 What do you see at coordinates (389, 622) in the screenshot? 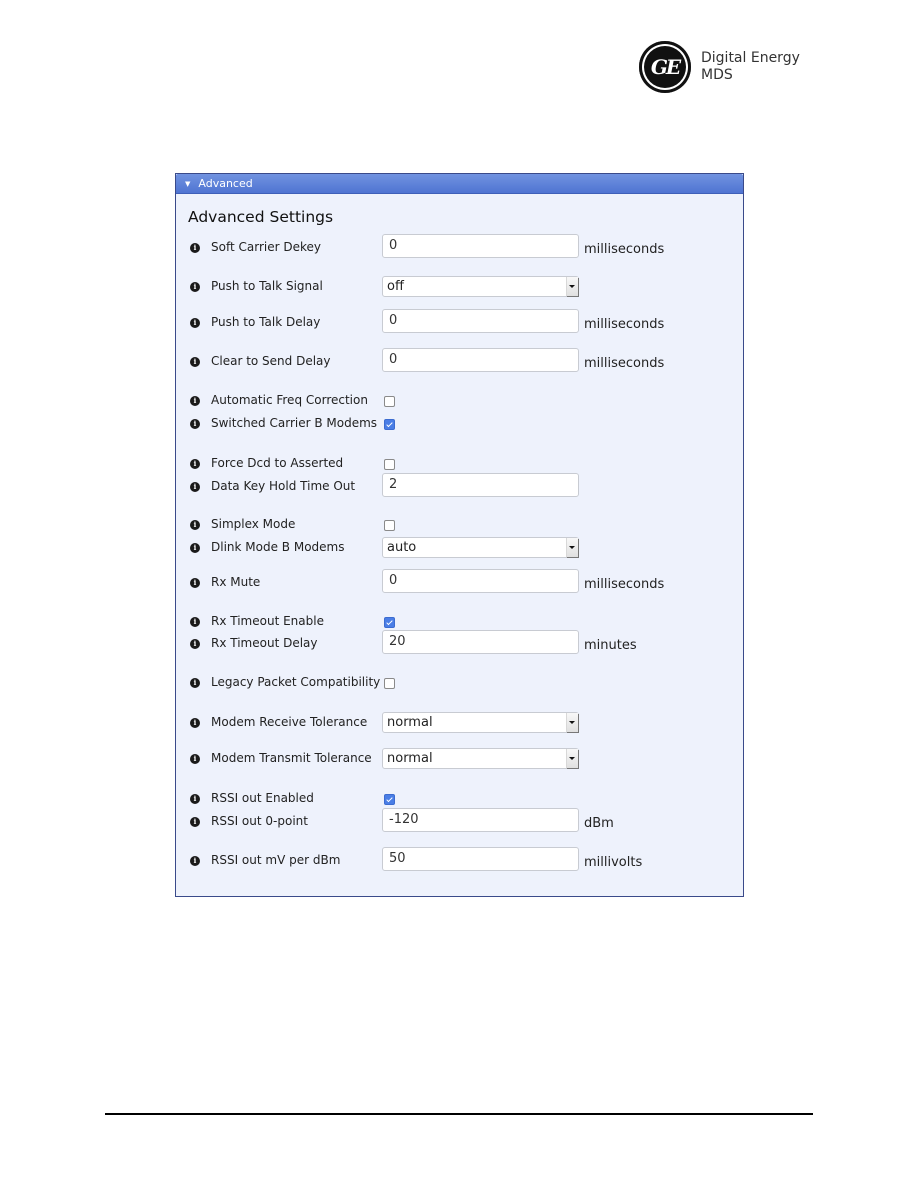
I see `rx-timeout-enable-checkbox` at bounding box center [389, 622].